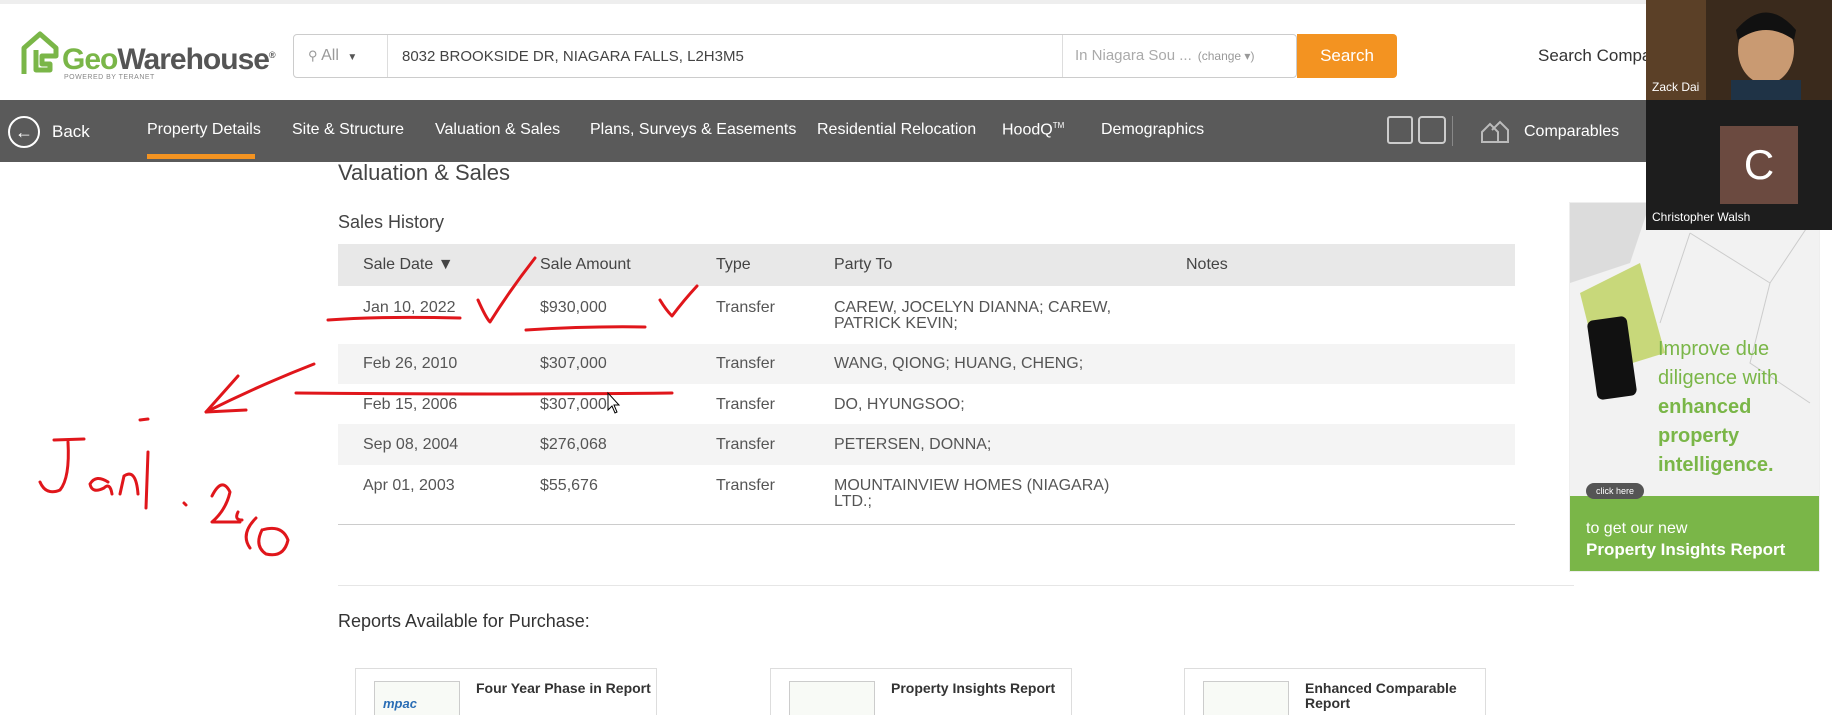  I want to click on video-tile-participant-1: Zack Dai, so click(1739, 50).